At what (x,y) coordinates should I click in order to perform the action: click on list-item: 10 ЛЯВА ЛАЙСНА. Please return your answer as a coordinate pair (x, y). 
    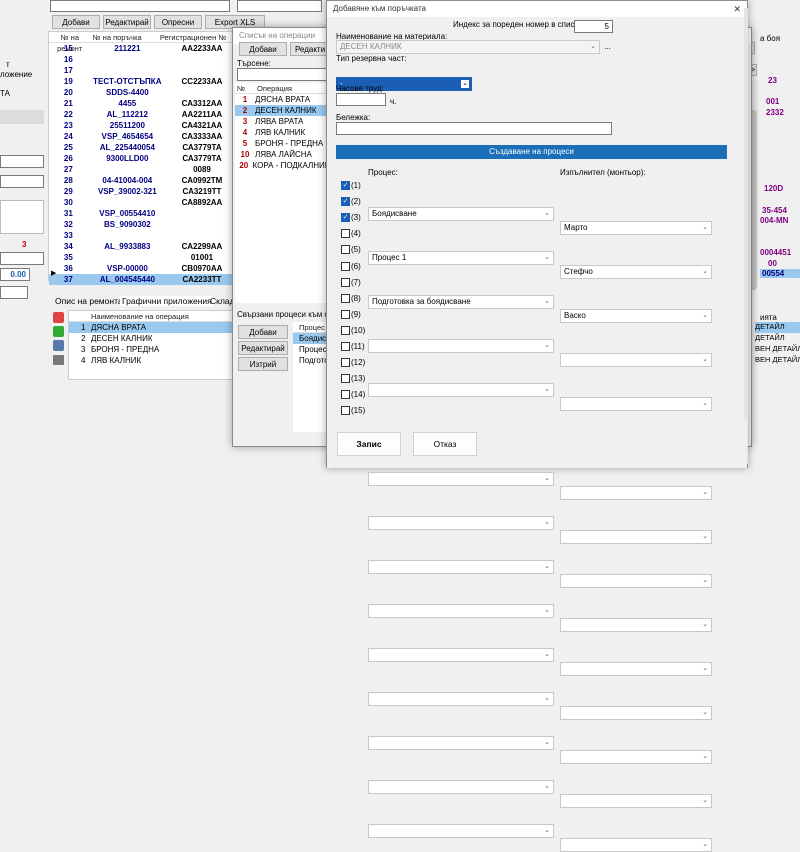
    Looking at the image, I should click on (281, 154).